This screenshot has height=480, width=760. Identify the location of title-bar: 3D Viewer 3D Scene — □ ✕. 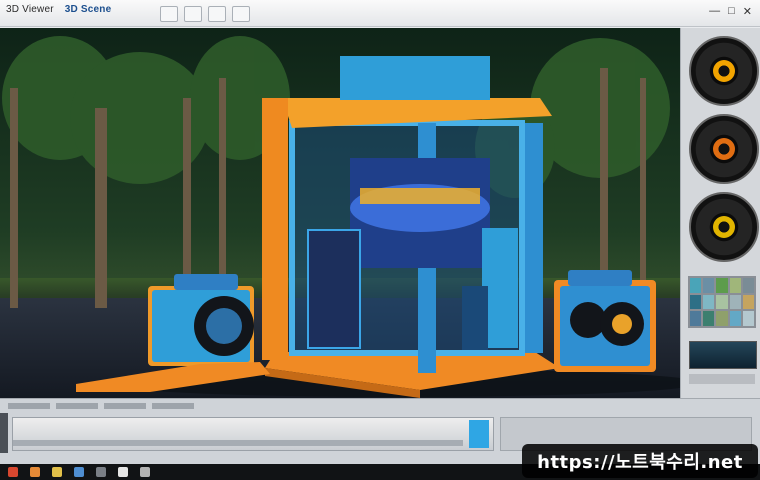
(380, 13).